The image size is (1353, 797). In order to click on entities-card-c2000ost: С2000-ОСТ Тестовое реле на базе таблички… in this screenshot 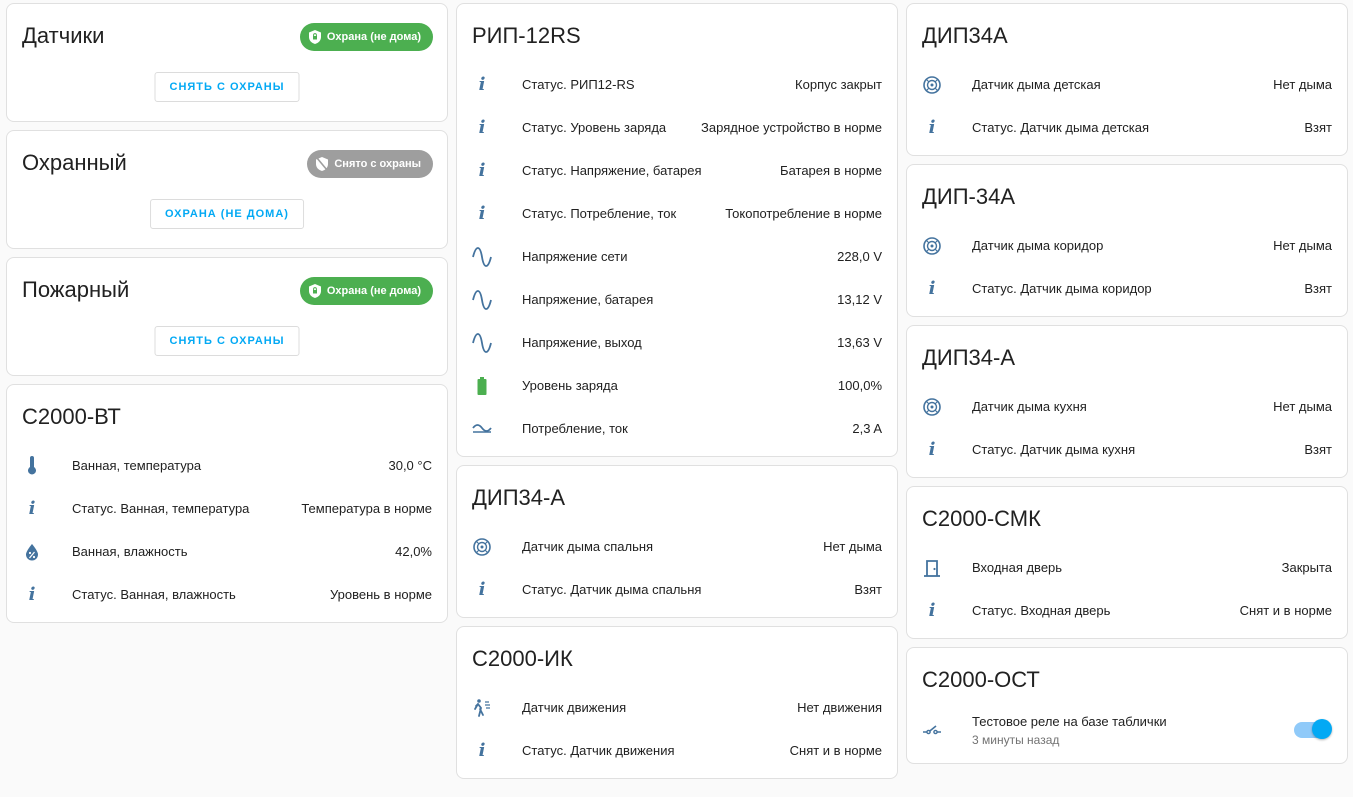, I will do `click(1127, 705)`.